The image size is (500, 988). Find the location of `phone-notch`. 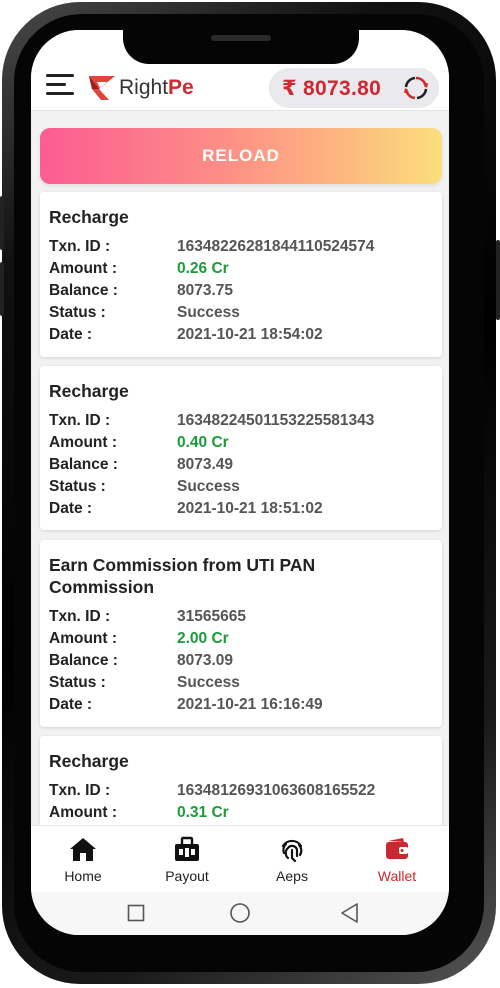

phone-notch is located at coordinates (241, 47).